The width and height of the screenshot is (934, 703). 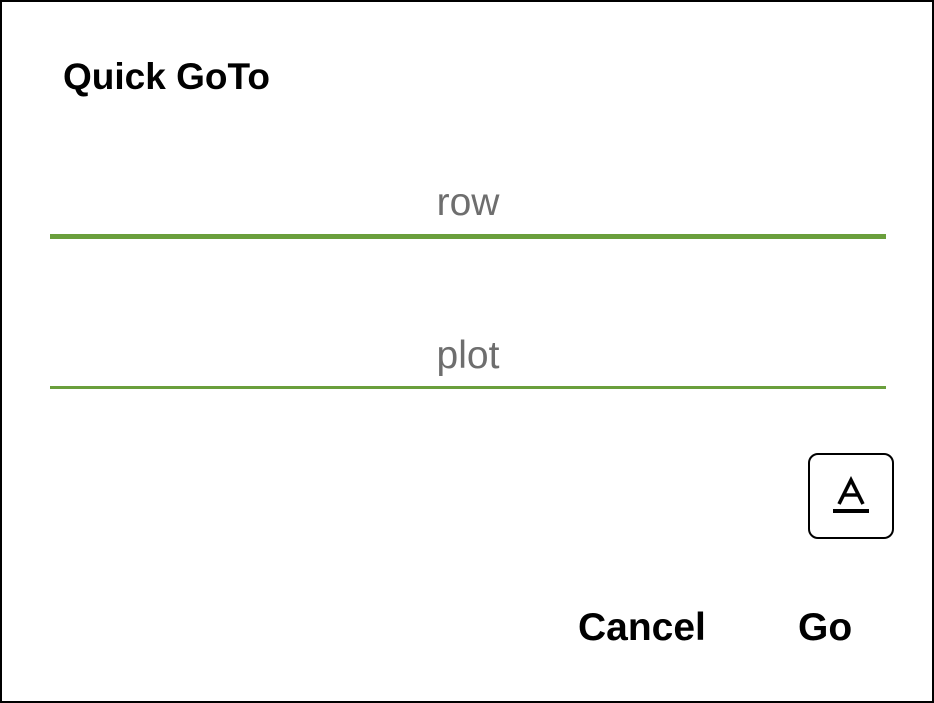 I want to click on plot-field, so click(x=468, y=357).